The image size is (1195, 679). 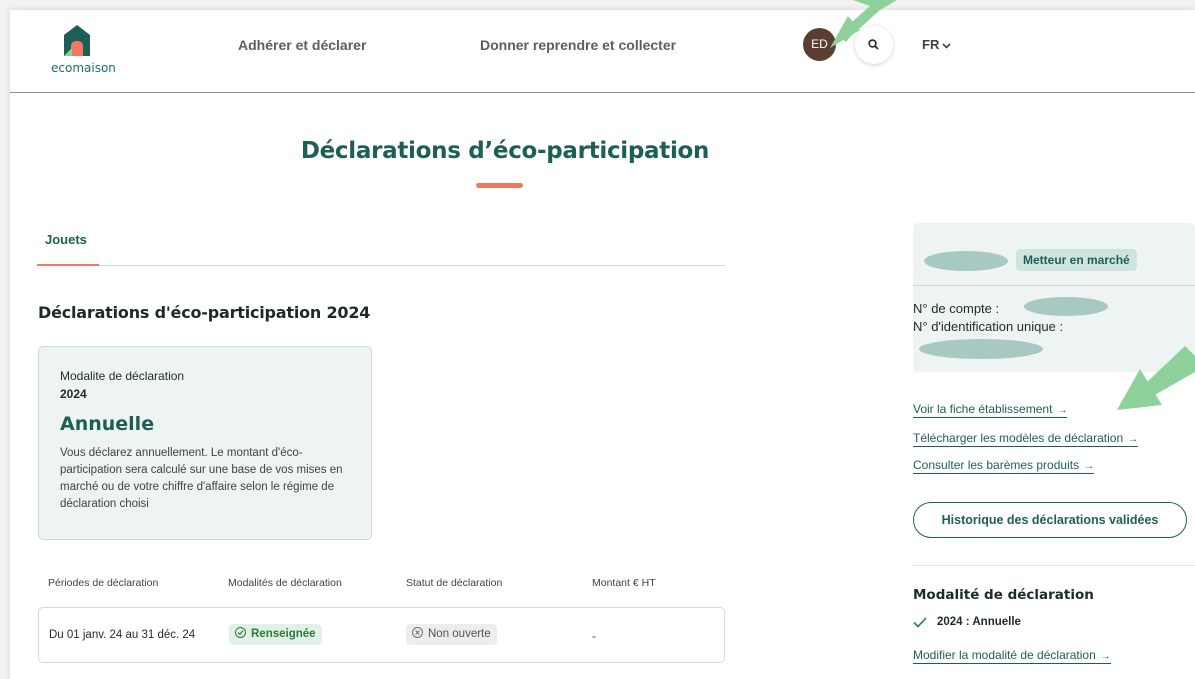 I want to click on table-header-period: Périodes de déclaration, so click(x=103, y=583).